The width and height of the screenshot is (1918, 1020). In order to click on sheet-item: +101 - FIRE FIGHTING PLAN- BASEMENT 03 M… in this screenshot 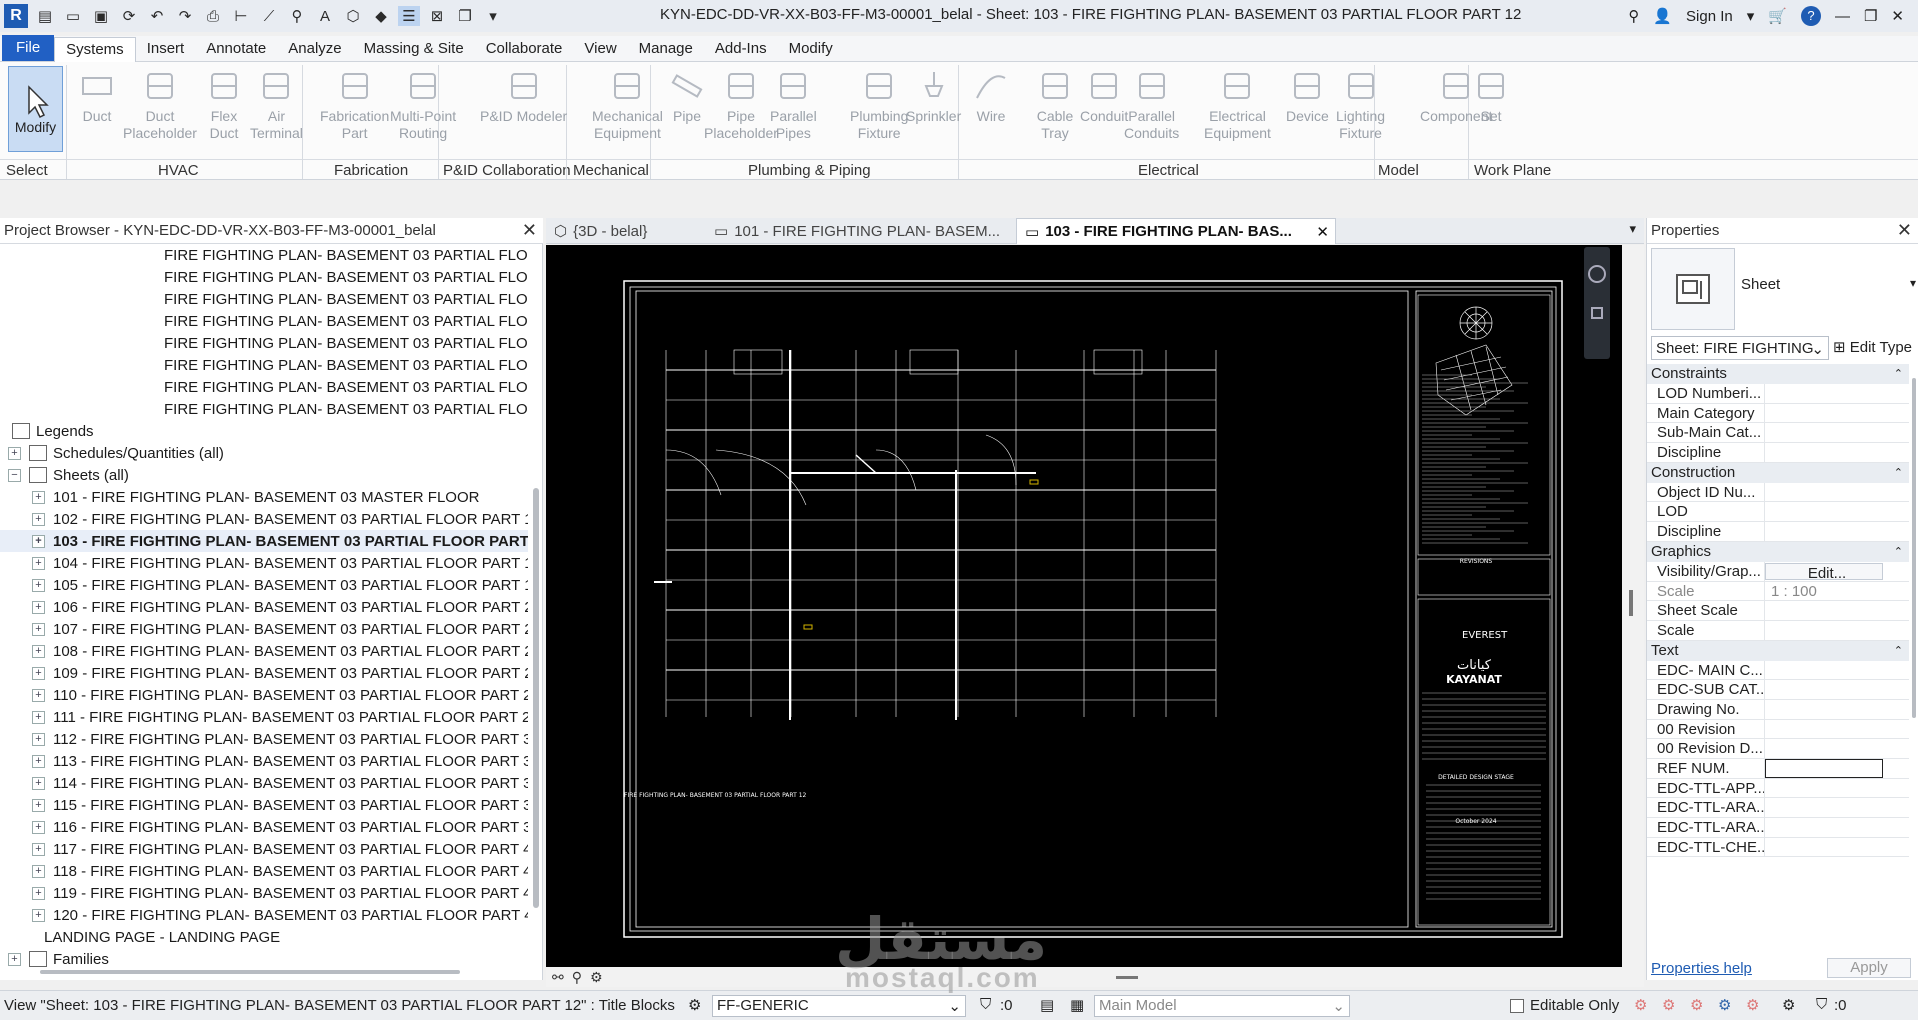, I will do `click(264, 497)`.